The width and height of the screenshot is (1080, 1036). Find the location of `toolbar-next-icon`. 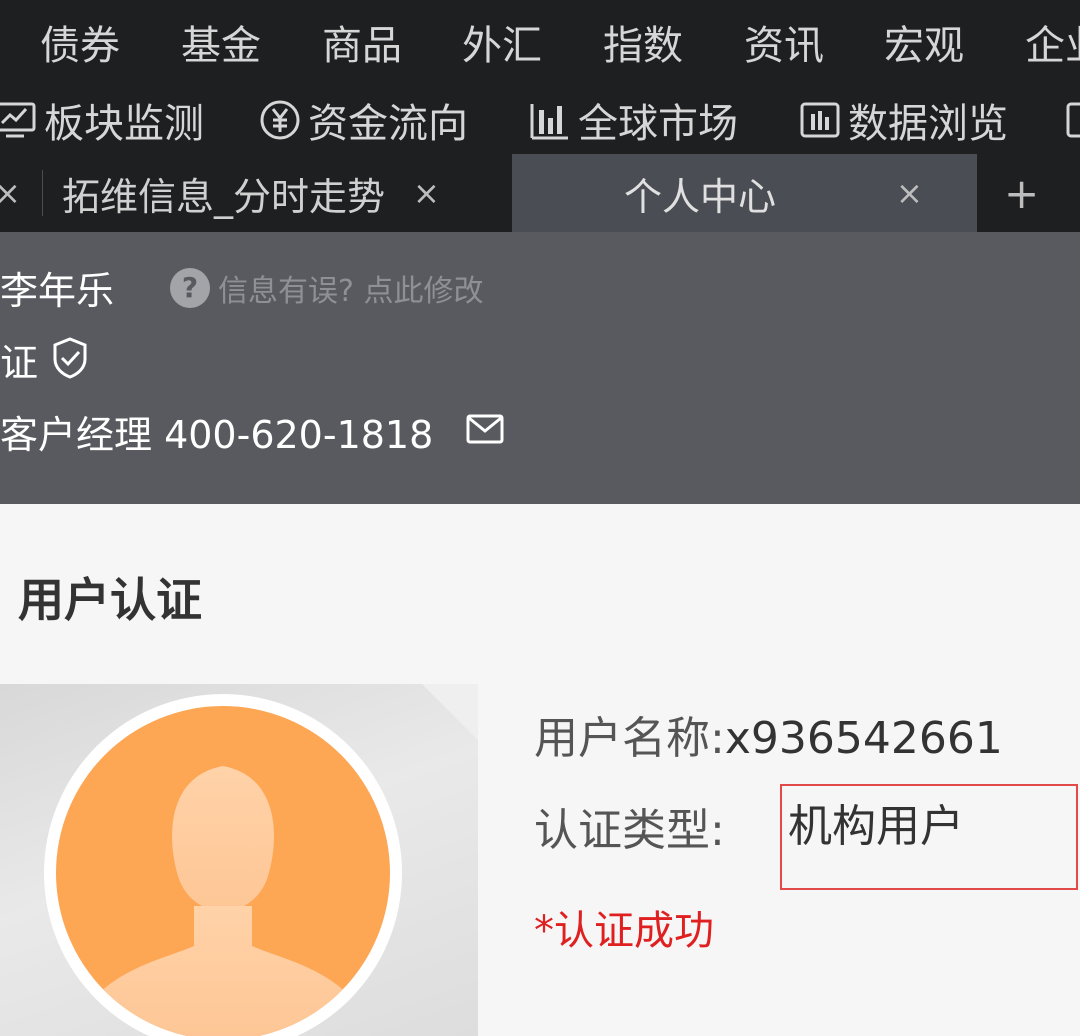

toolbar-next-icon is located at coordinates (1072, 120).